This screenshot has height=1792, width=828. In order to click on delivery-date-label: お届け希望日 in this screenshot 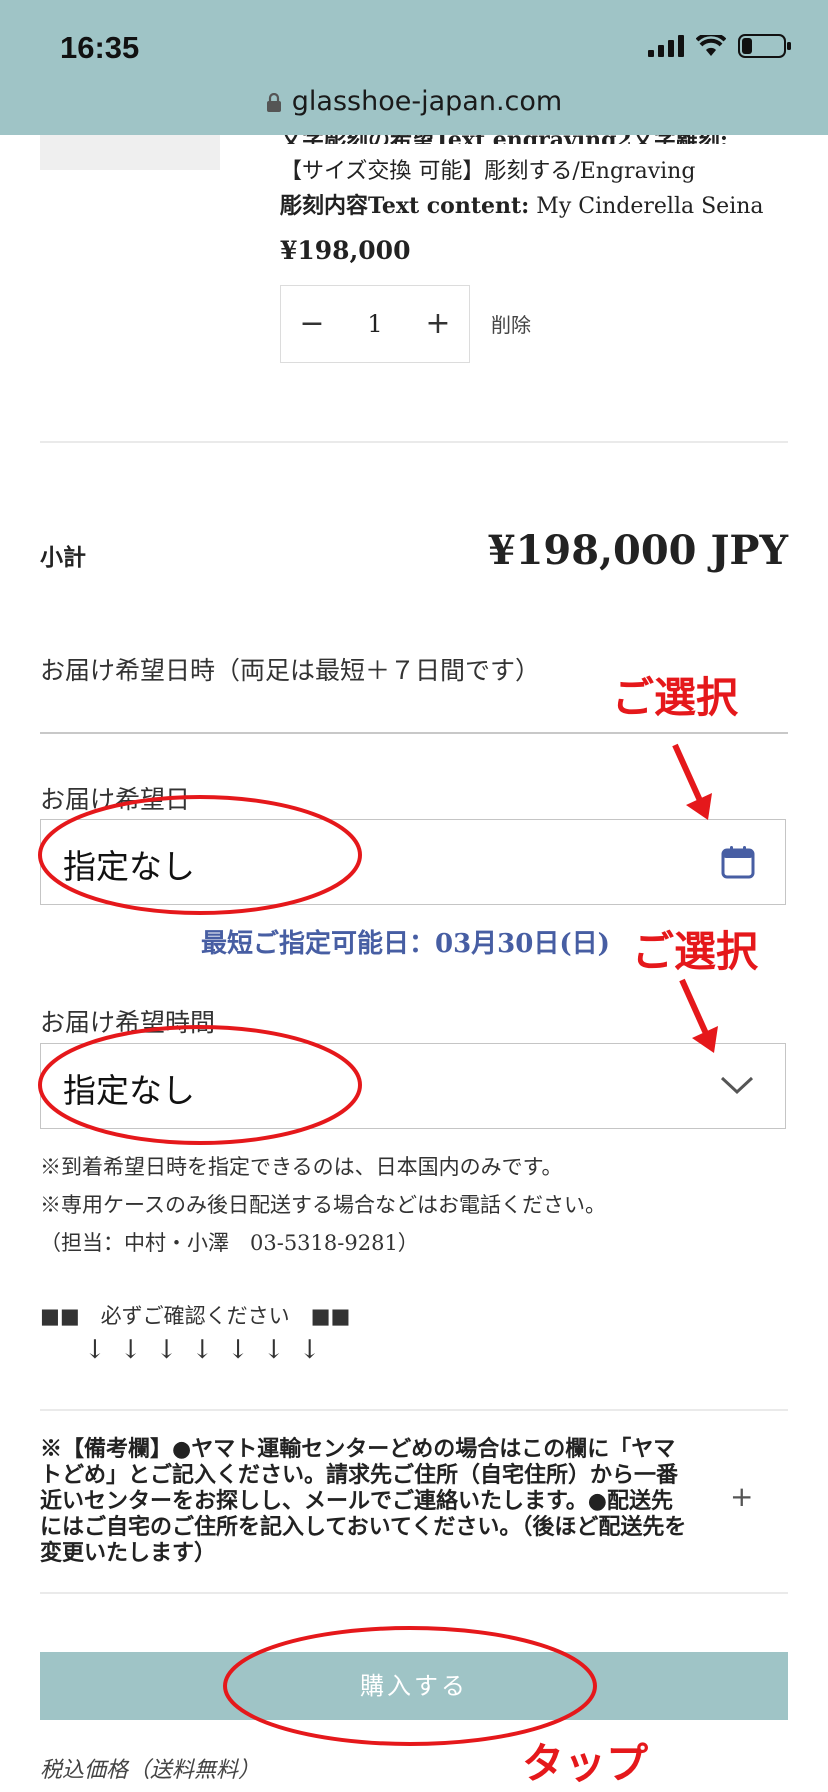, I will do `click(115, 799)`.